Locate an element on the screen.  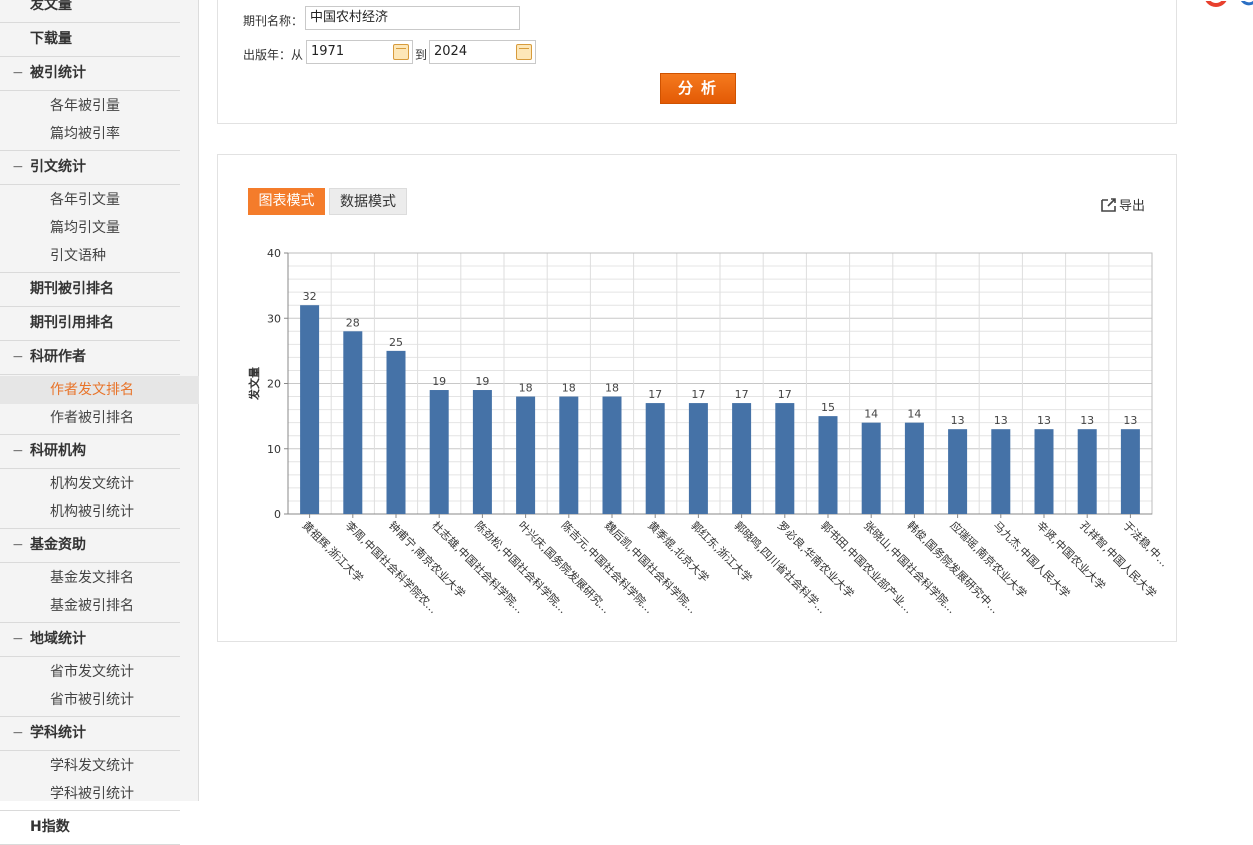
sidebar-item: 篇均引文量 is located at coordinates (90, 228).